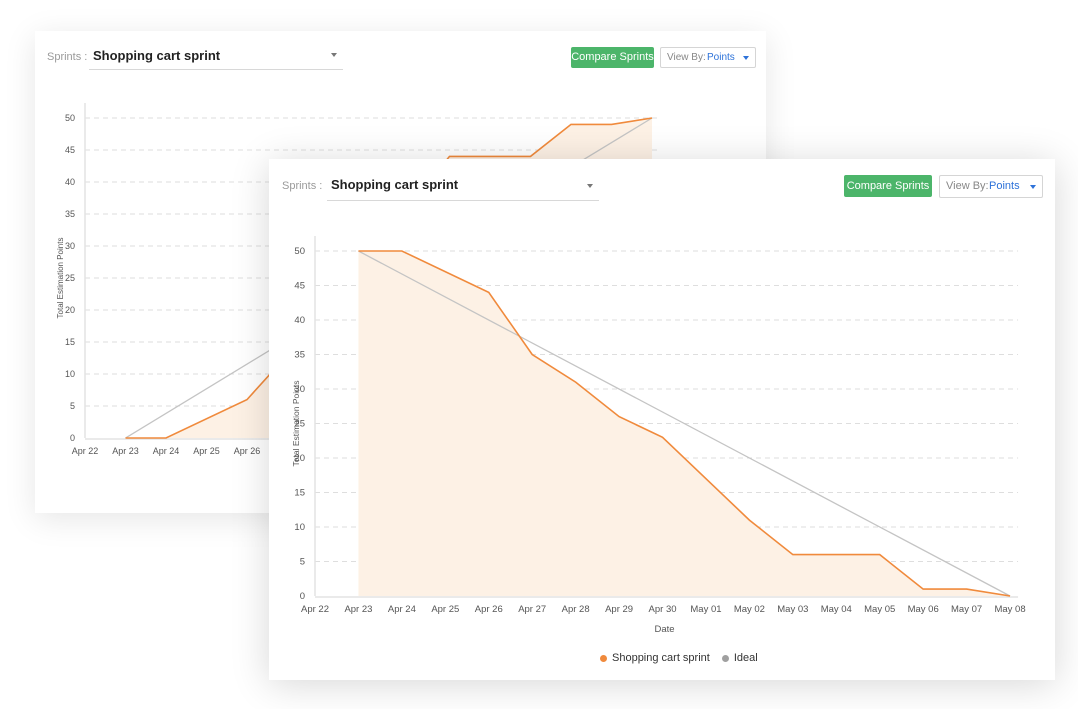 Image resolution: width=1078 pixels, height=709 pixels. I want to click on x-tick-label: May 01, so click(705, 609).